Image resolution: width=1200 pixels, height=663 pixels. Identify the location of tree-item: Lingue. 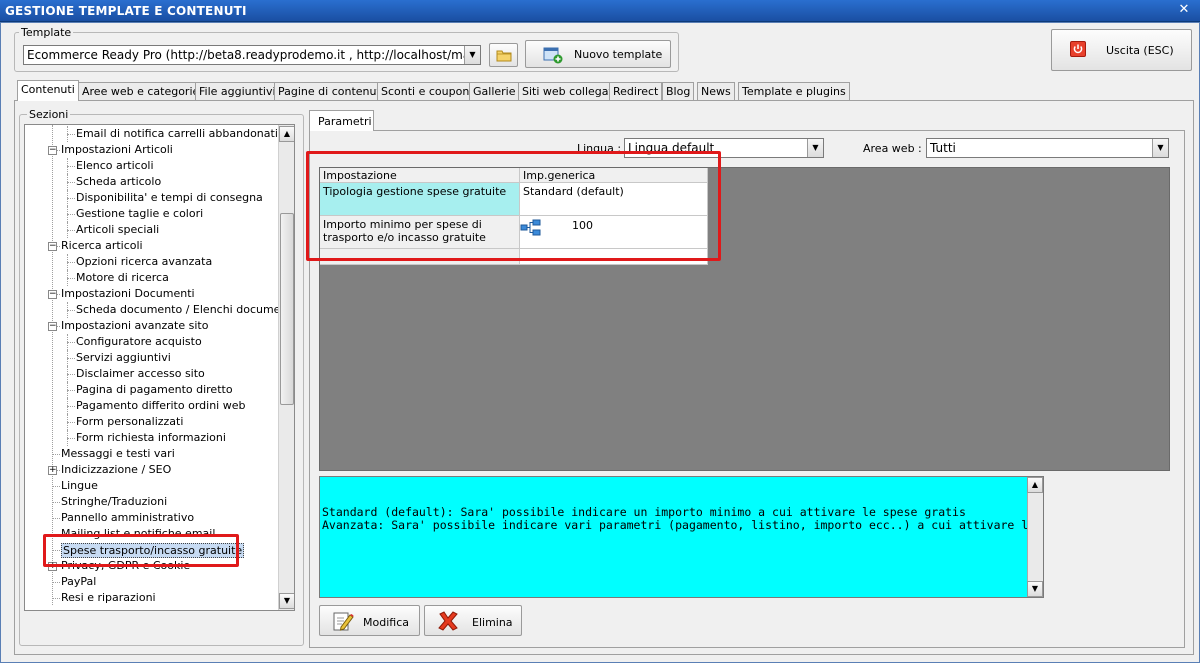
(151, 486).